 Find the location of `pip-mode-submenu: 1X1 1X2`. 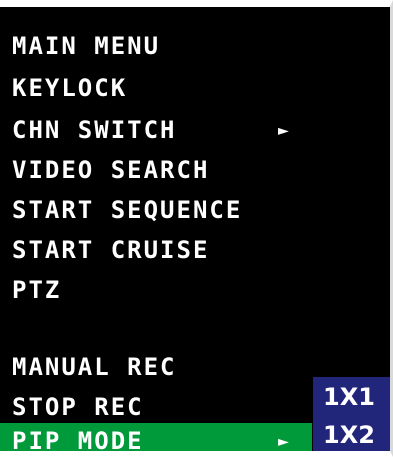

pip-mode-submenu: 1X1 1X2 is located at coordinates (351, 414).